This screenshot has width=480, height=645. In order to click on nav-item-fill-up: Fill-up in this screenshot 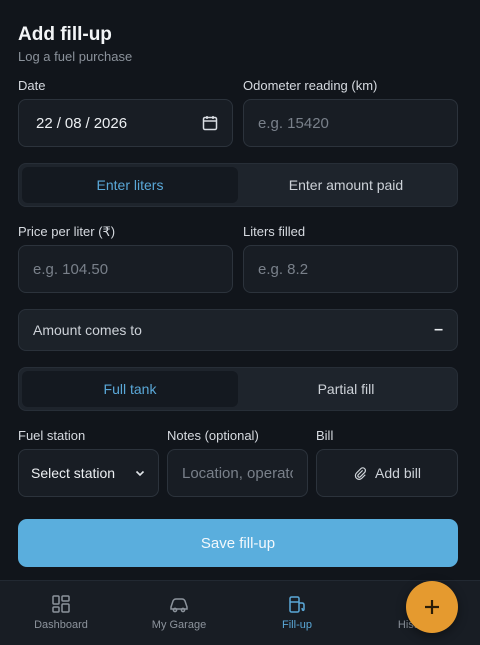, I will do `click(297, 612)`.